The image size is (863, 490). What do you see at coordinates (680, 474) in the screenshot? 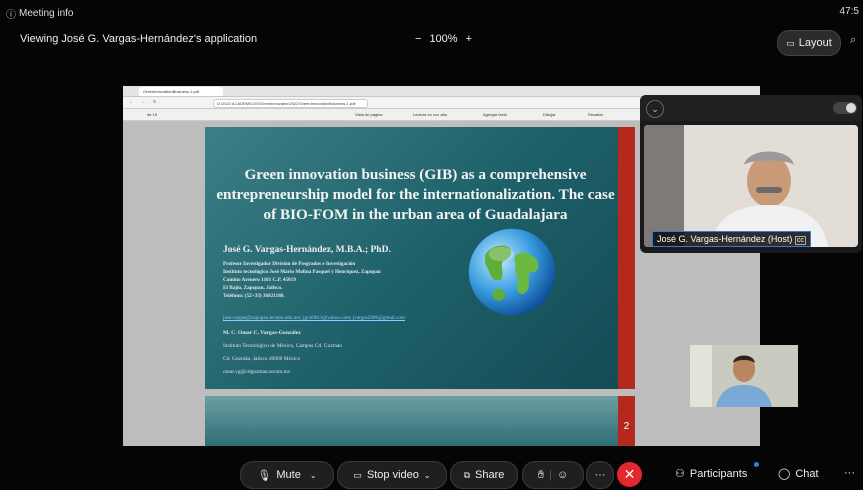
I see `participants-icon: ⚇` at bounding box center [680, 474].